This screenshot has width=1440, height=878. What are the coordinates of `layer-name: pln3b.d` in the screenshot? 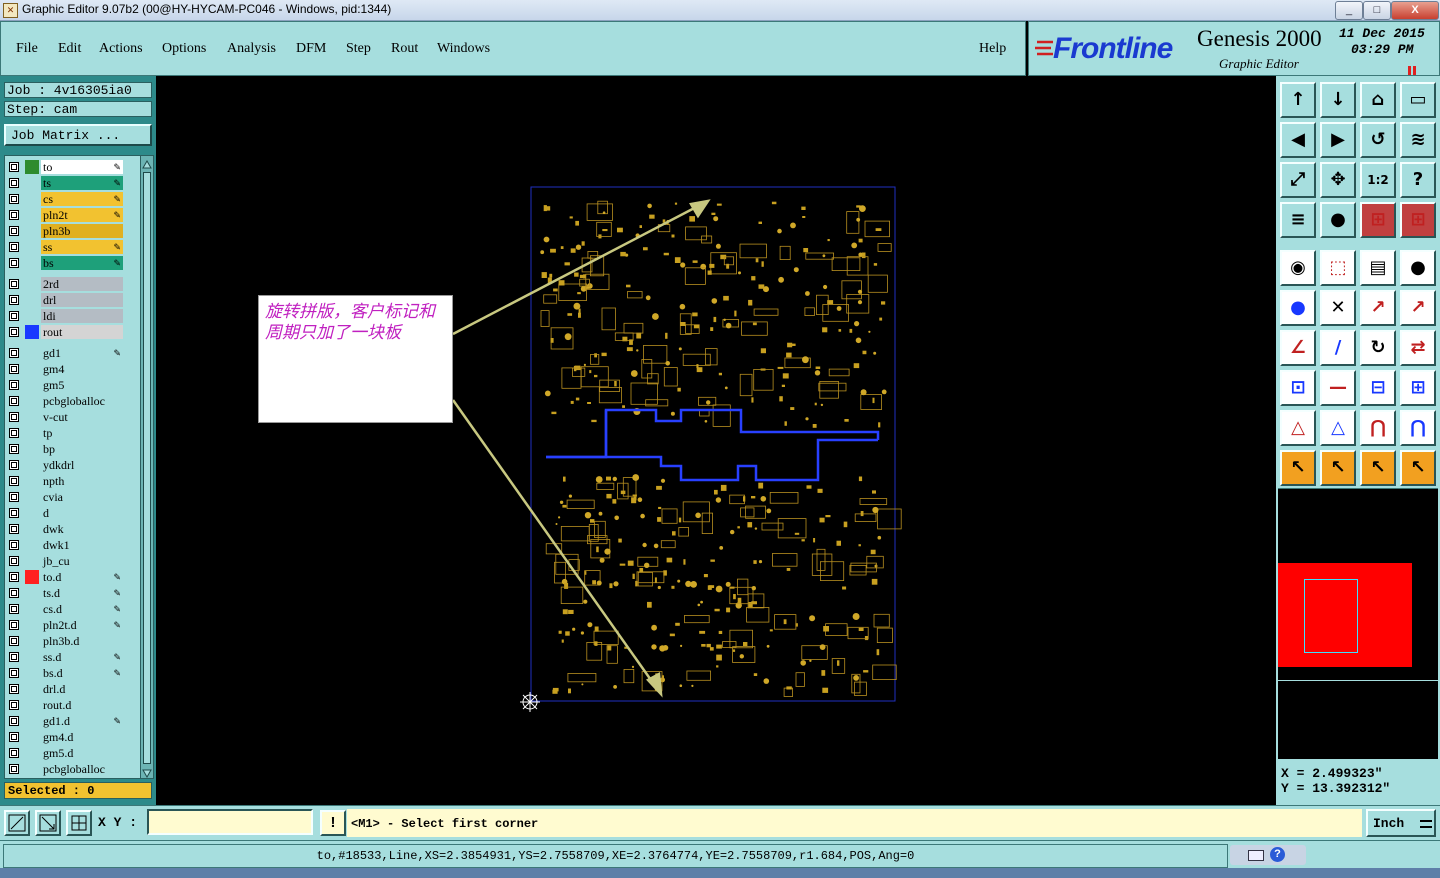 It's located at (82, 641).